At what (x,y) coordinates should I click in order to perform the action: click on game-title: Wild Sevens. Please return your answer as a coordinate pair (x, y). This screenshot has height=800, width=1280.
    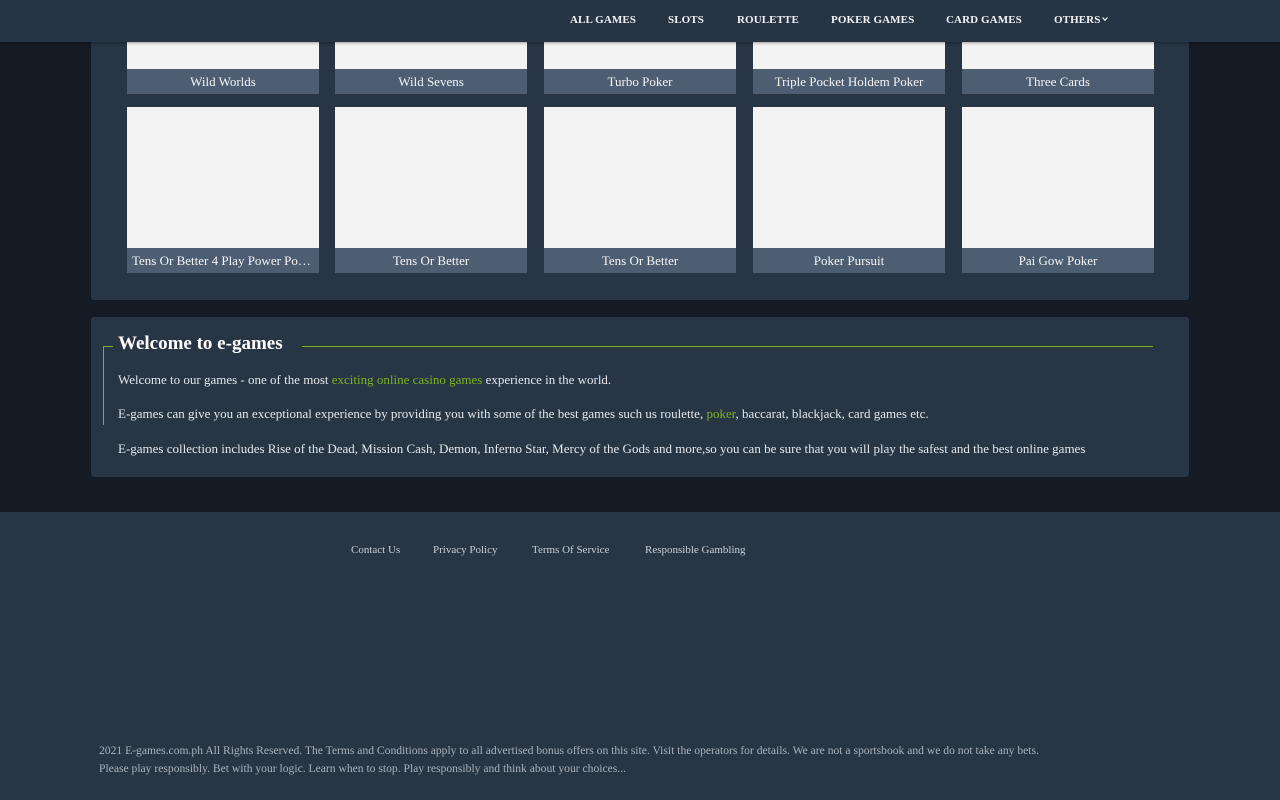
    Looking at the image, I should click on (431, 81).